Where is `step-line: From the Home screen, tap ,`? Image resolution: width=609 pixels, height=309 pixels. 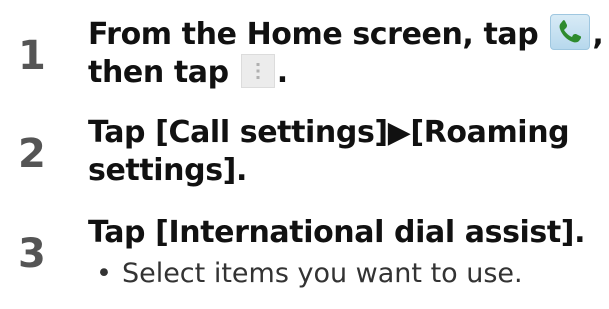 step-line: From the Home screen, tap , is located at coordinates (346, 34).